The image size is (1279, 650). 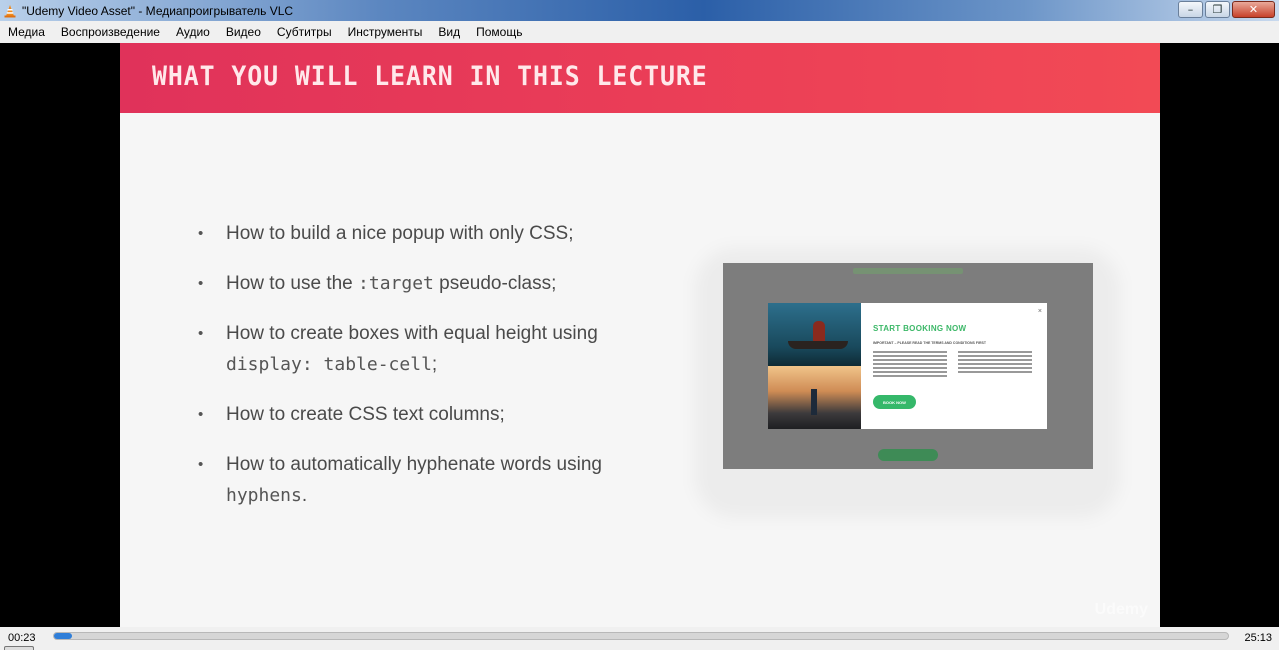 I want to click on popup-close-icon: ×, so click(x=1039, y=311).